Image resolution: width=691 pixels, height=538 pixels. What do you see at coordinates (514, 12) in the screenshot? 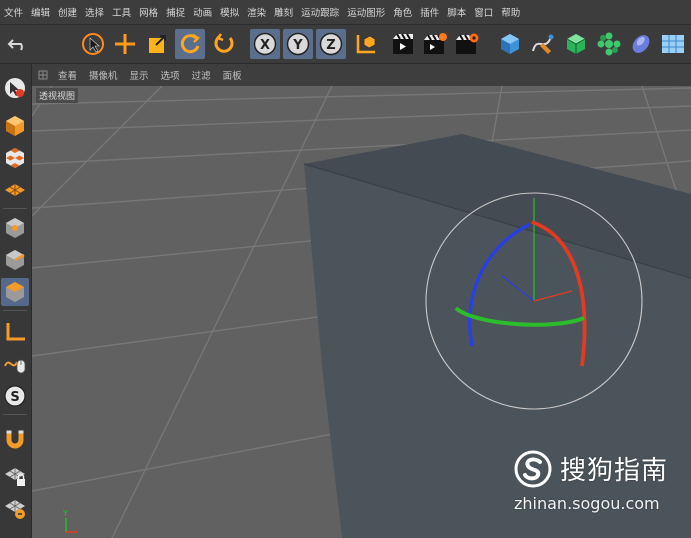
I see `menu-help: 帮助` at bounding box center [514, 12].